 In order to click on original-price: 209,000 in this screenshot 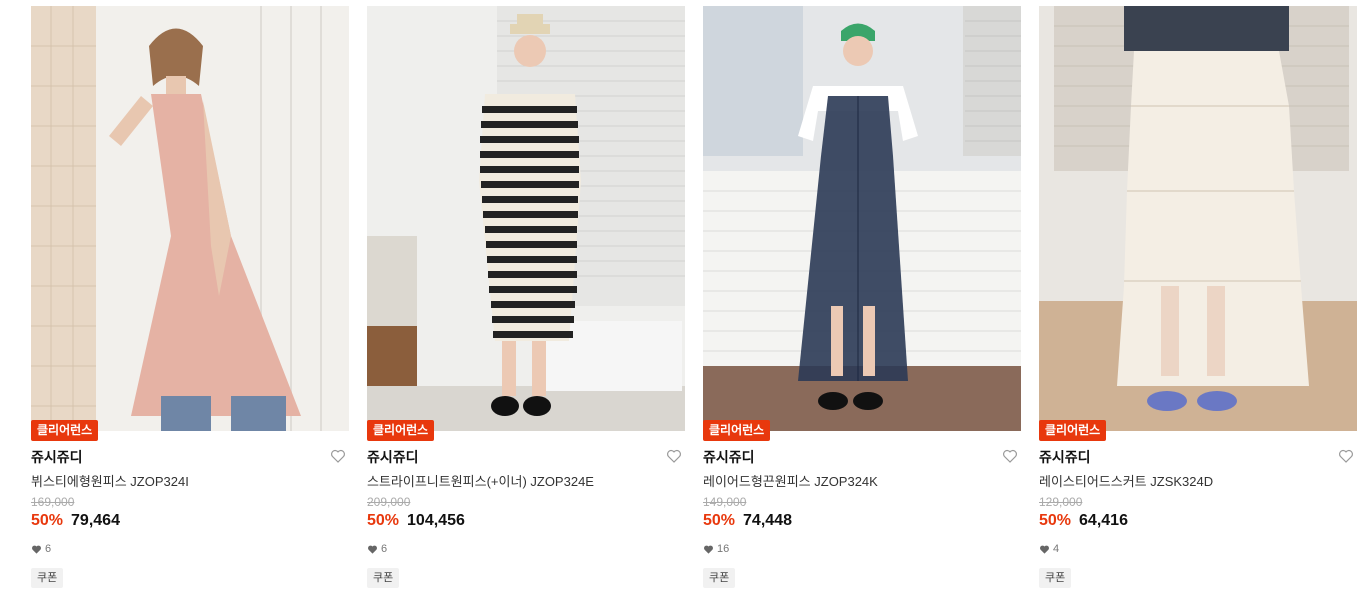, I will do `click(389, 502)`.